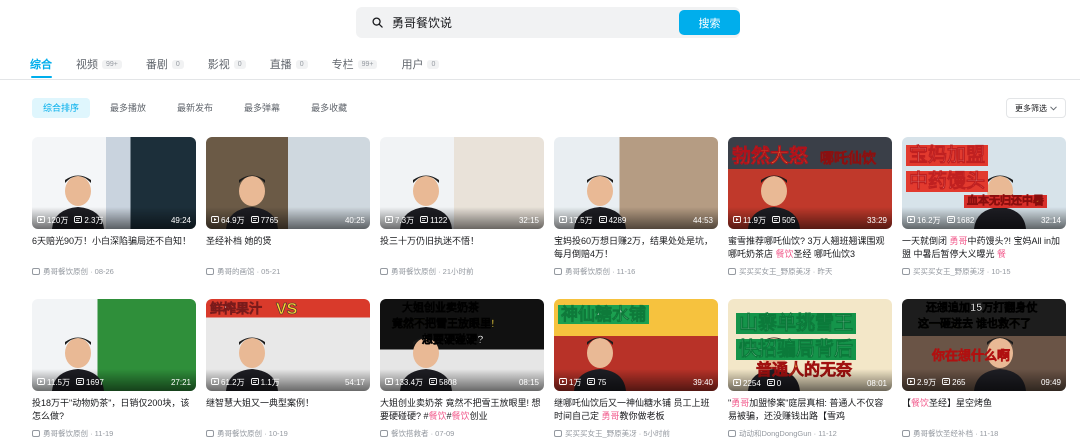 This screenshot has width=1080, height=445. I want to click on publish-date: 07-09, so click(445, 433).